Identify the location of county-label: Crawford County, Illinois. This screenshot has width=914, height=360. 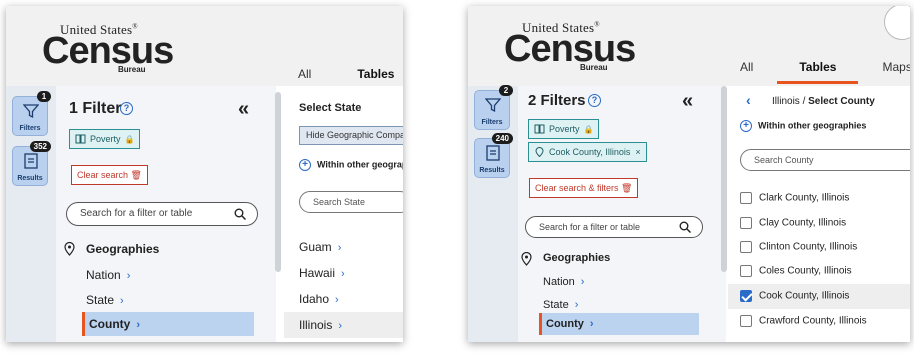
(813, 321).